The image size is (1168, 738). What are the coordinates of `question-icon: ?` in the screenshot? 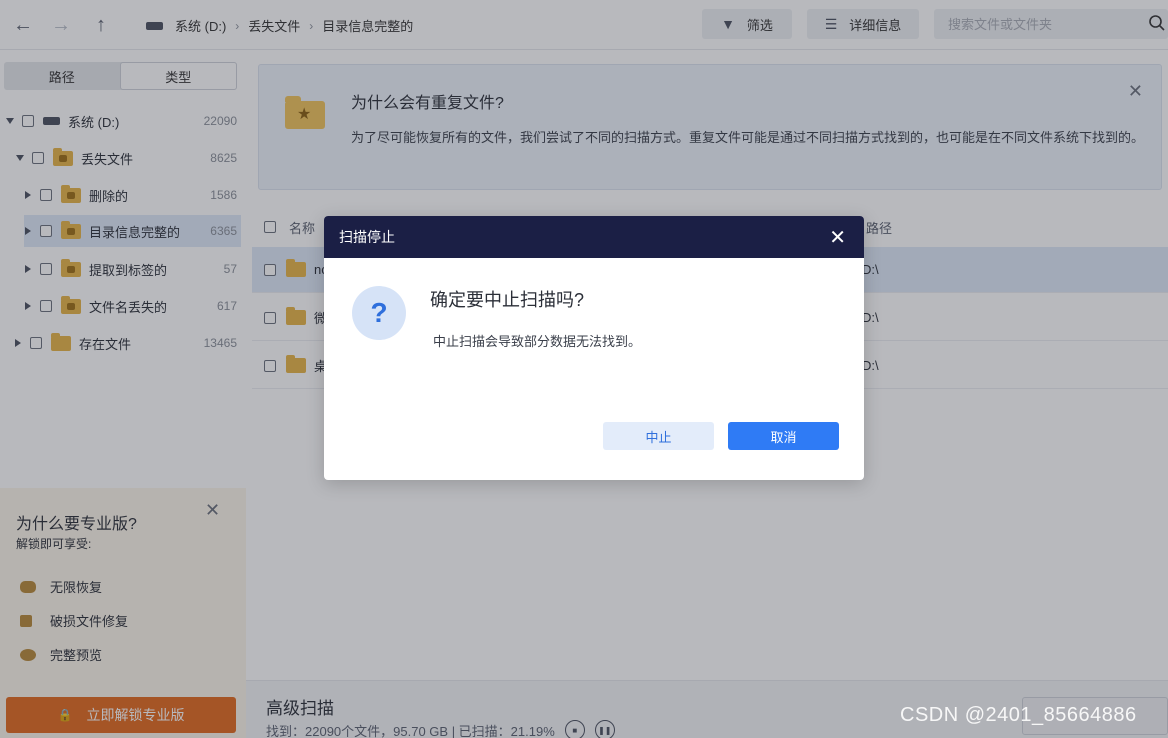 It's located at (379, 313).